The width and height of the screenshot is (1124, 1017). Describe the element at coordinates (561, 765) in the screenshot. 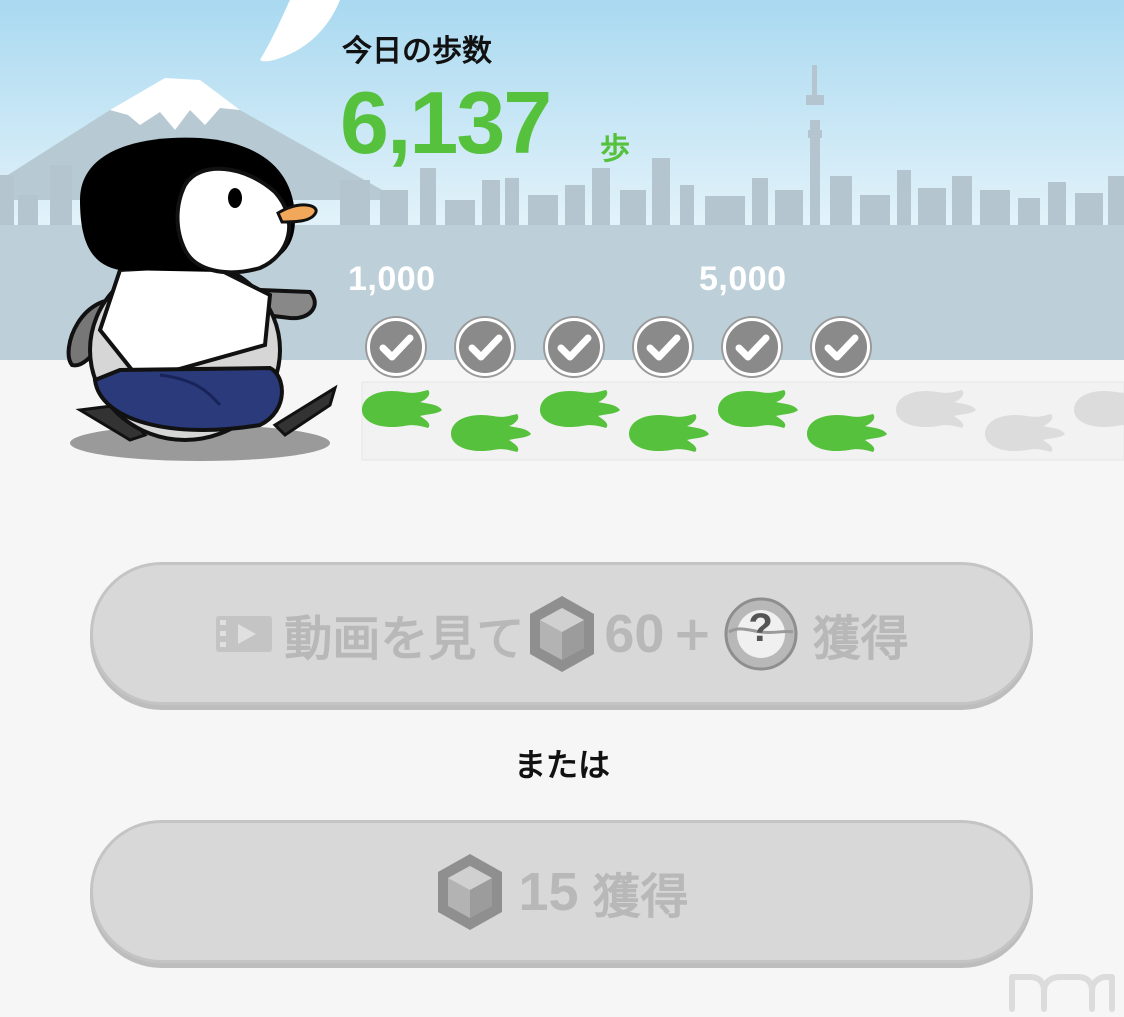

I see `or-label: または` at that location.